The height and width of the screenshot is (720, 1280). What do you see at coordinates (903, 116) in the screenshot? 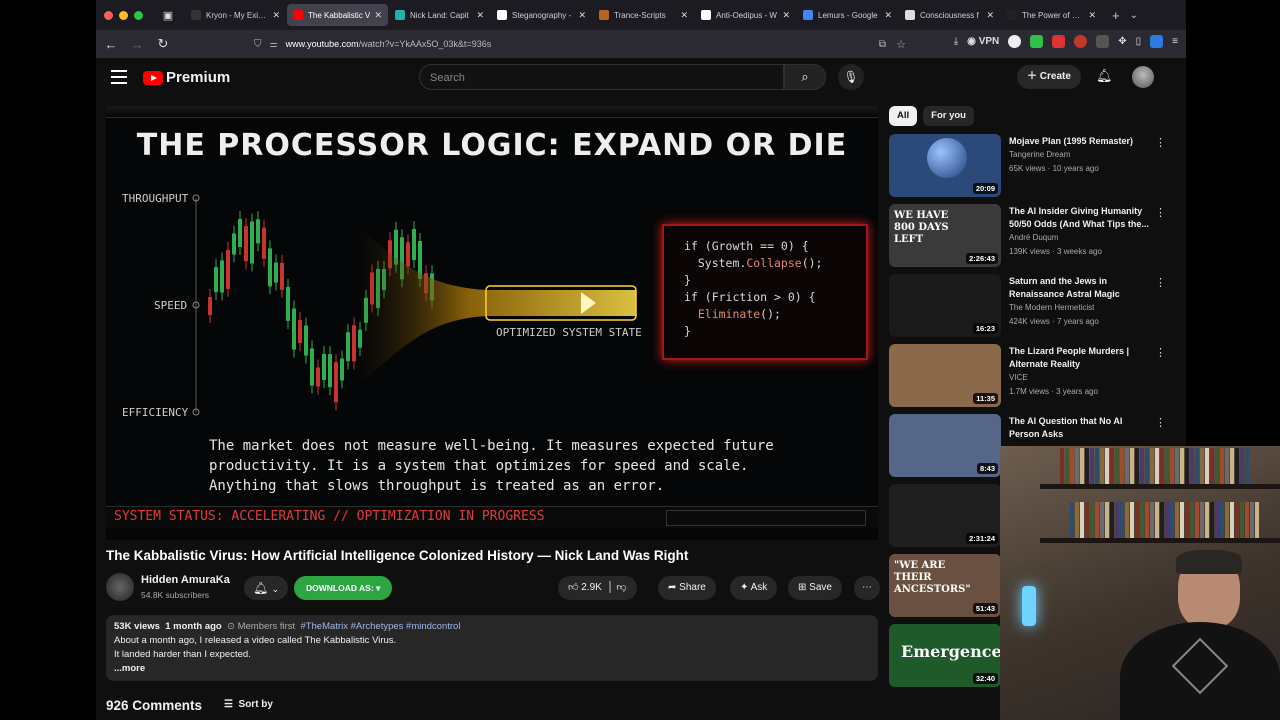
I see `chip-all: All` at bounding box center [903, 116].